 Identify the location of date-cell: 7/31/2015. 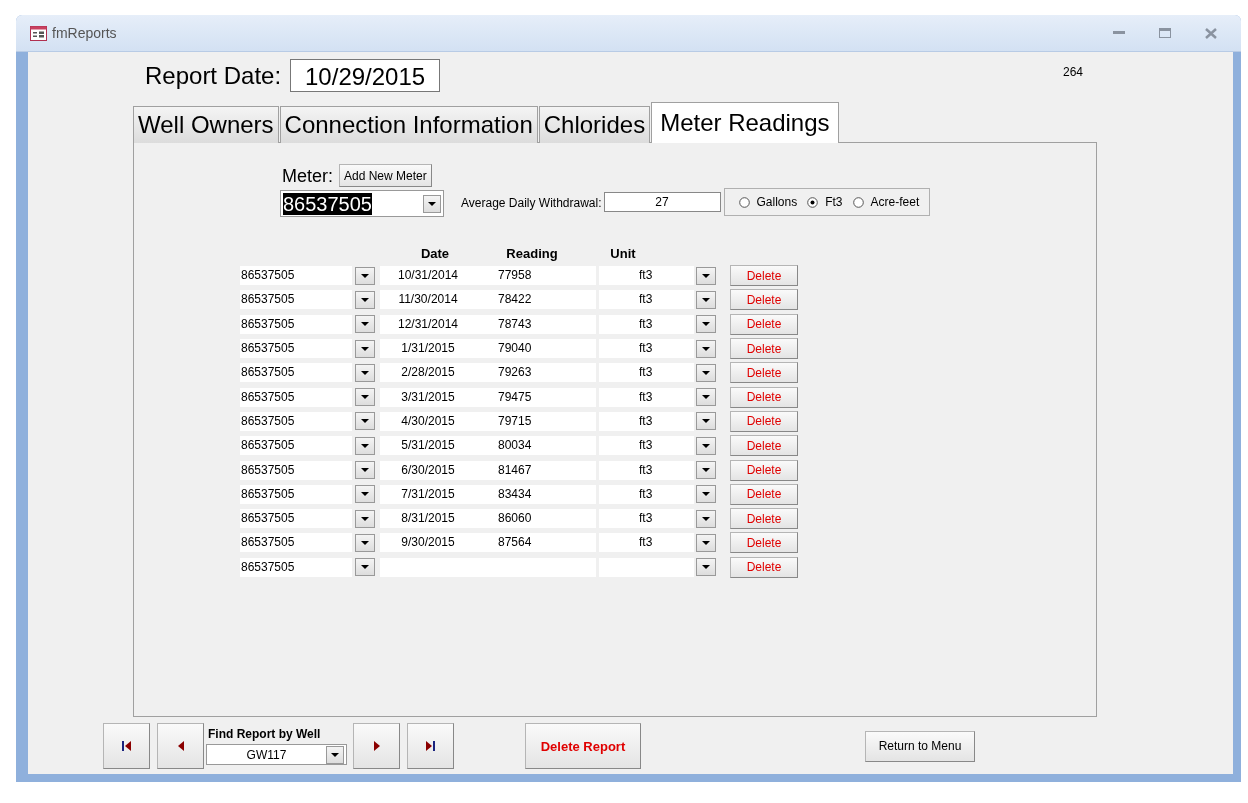
(428, 494).